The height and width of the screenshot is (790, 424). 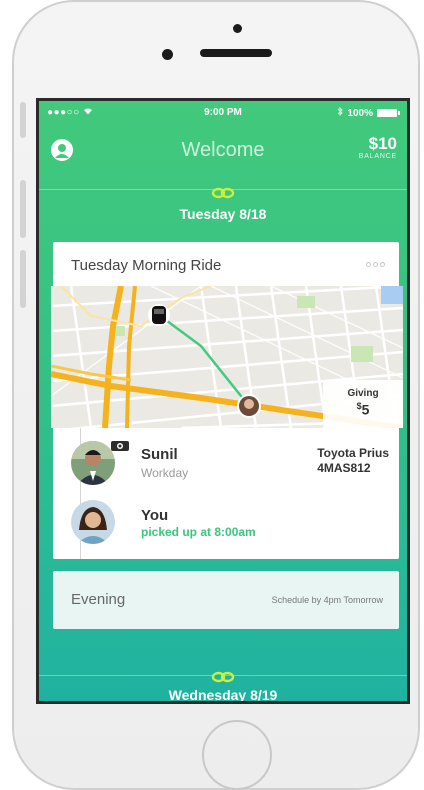 I want to click on giving-amount: $5, so click(x=363, y=409).